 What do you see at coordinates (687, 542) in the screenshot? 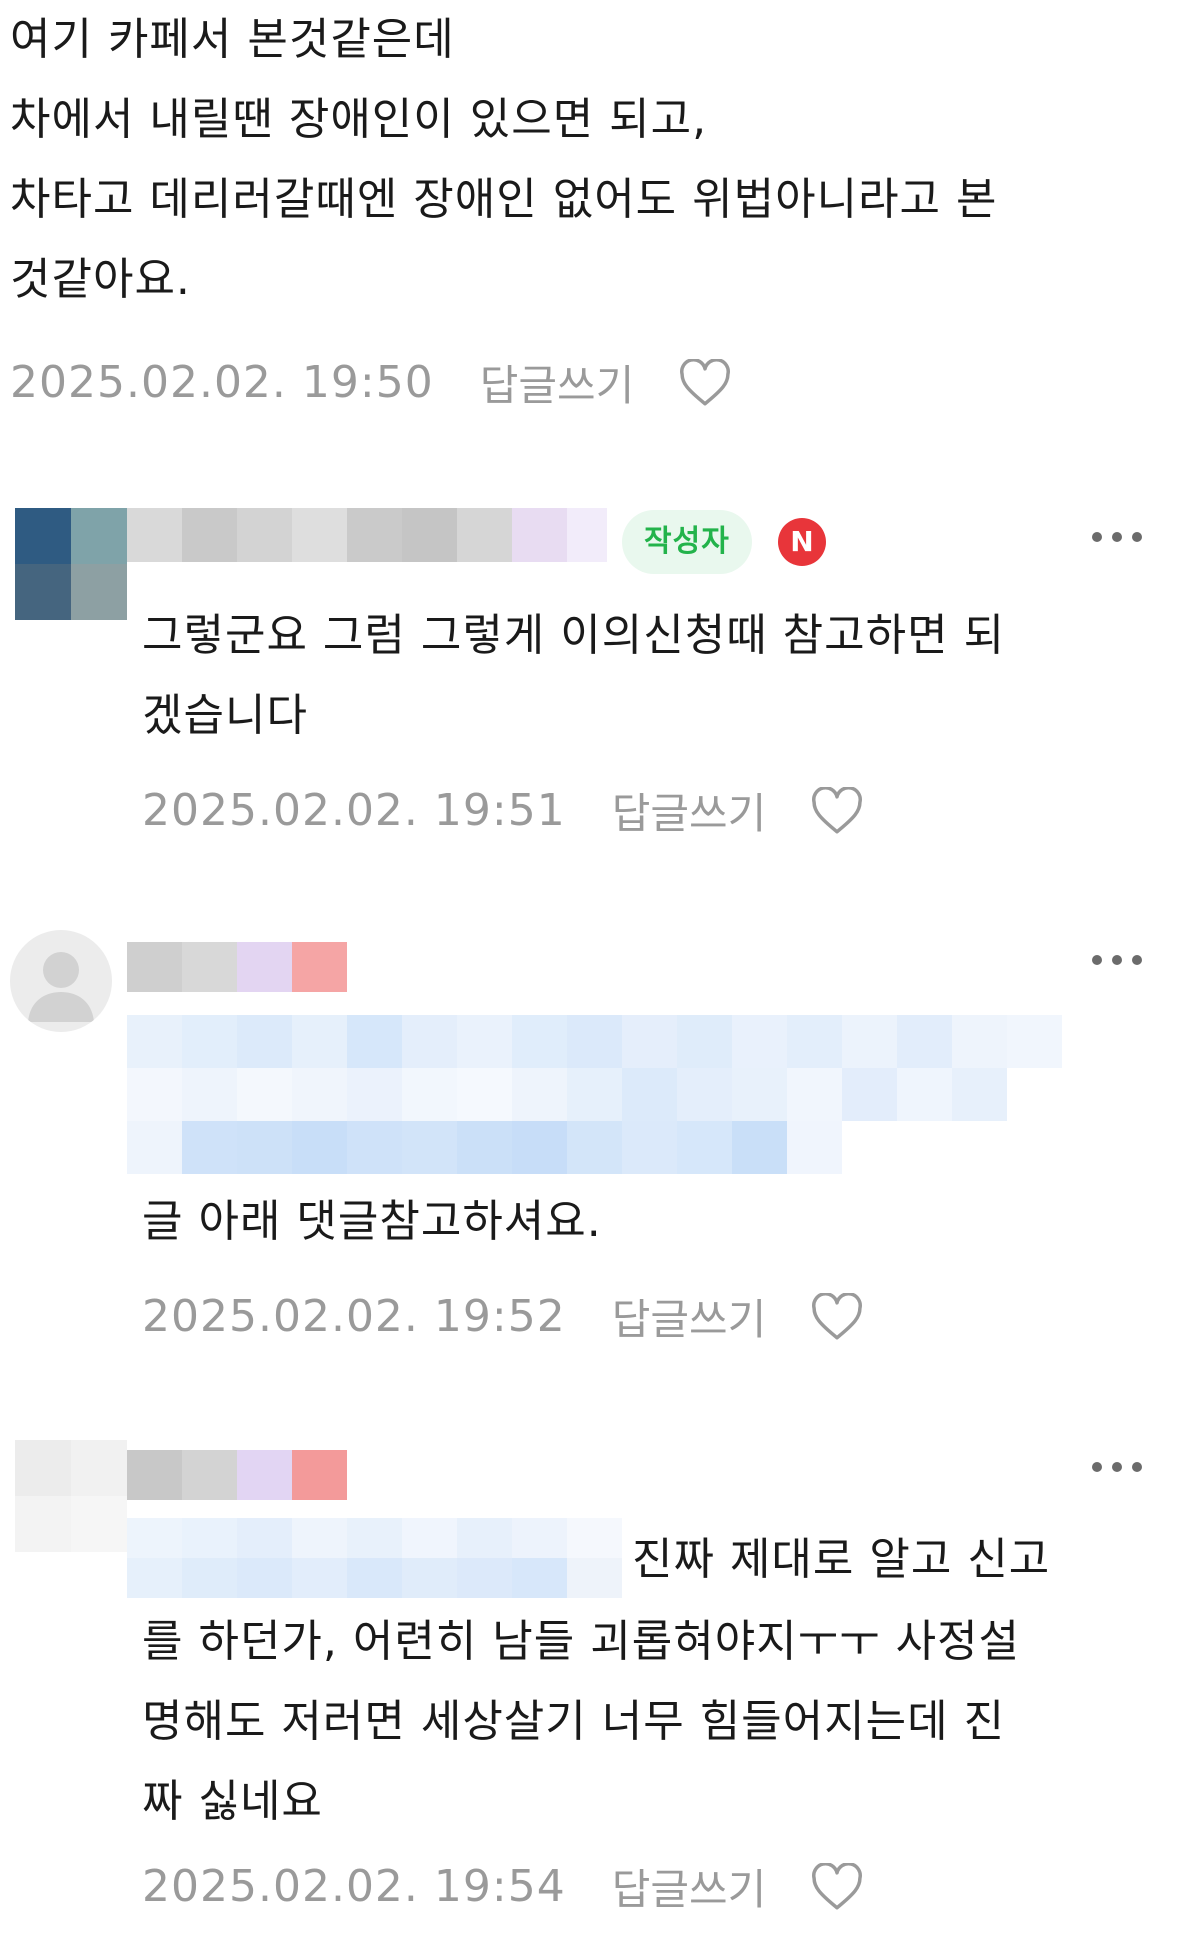
I see `author-badge: 작성자` at bounding box center [687, 542].